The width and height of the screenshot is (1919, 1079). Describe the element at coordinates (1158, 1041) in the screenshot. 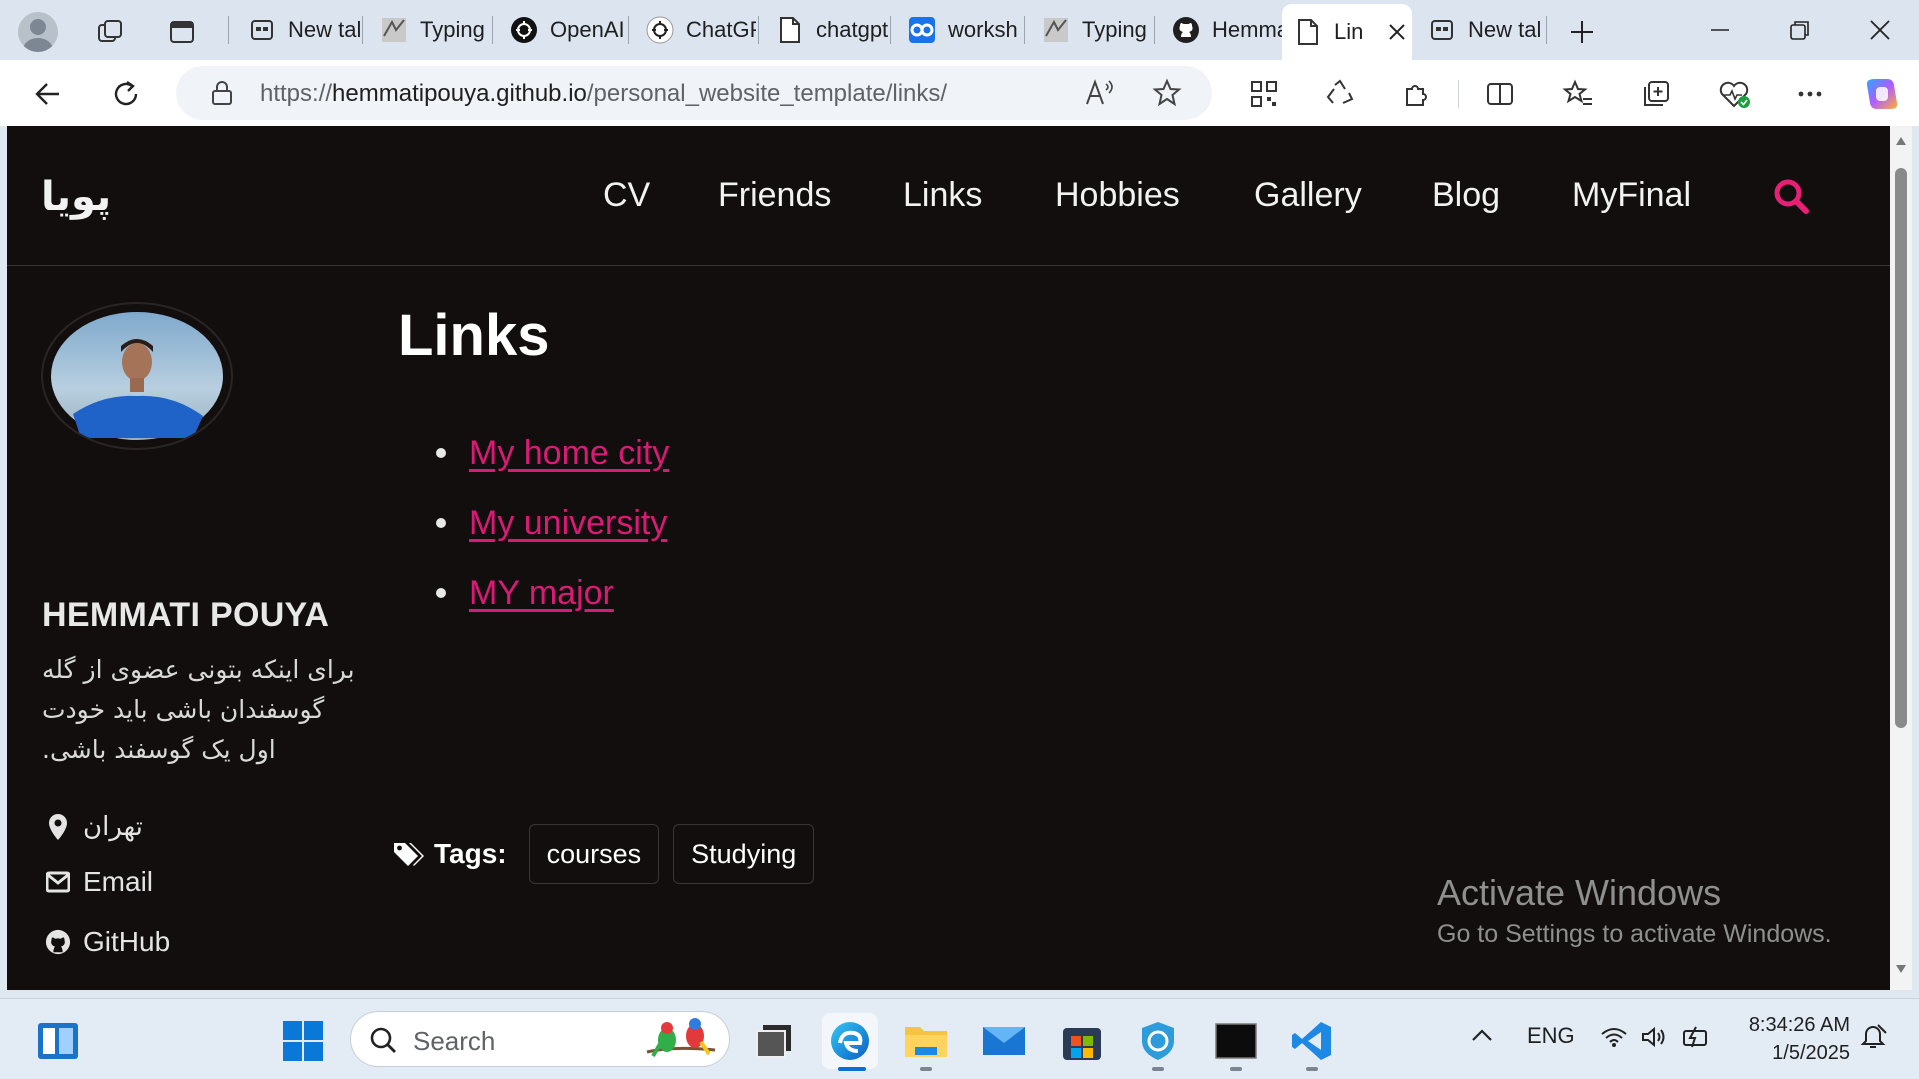

I see `taskbar-security` at that location.